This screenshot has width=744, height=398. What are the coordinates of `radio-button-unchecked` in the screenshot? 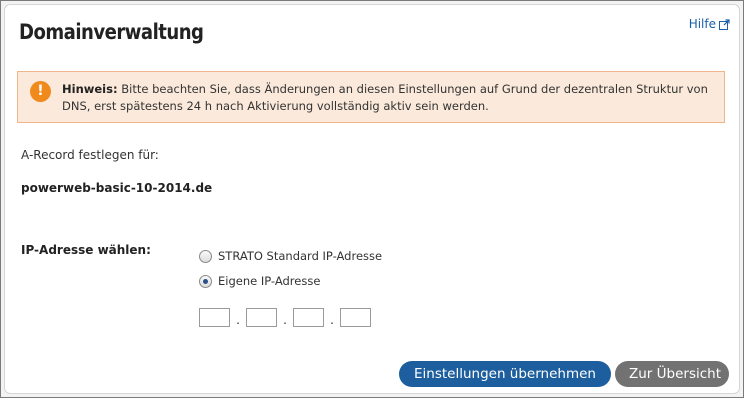 It's located at (205, 256).